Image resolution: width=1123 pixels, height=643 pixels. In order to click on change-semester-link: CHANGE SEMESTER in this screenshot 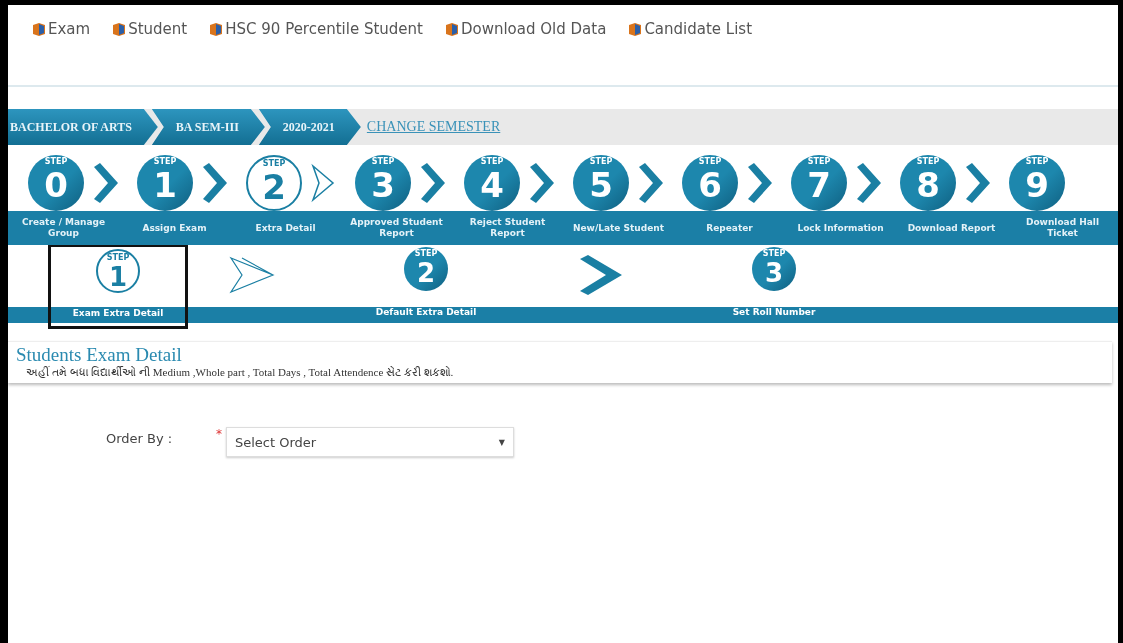, I will do `click(433, 127)`.